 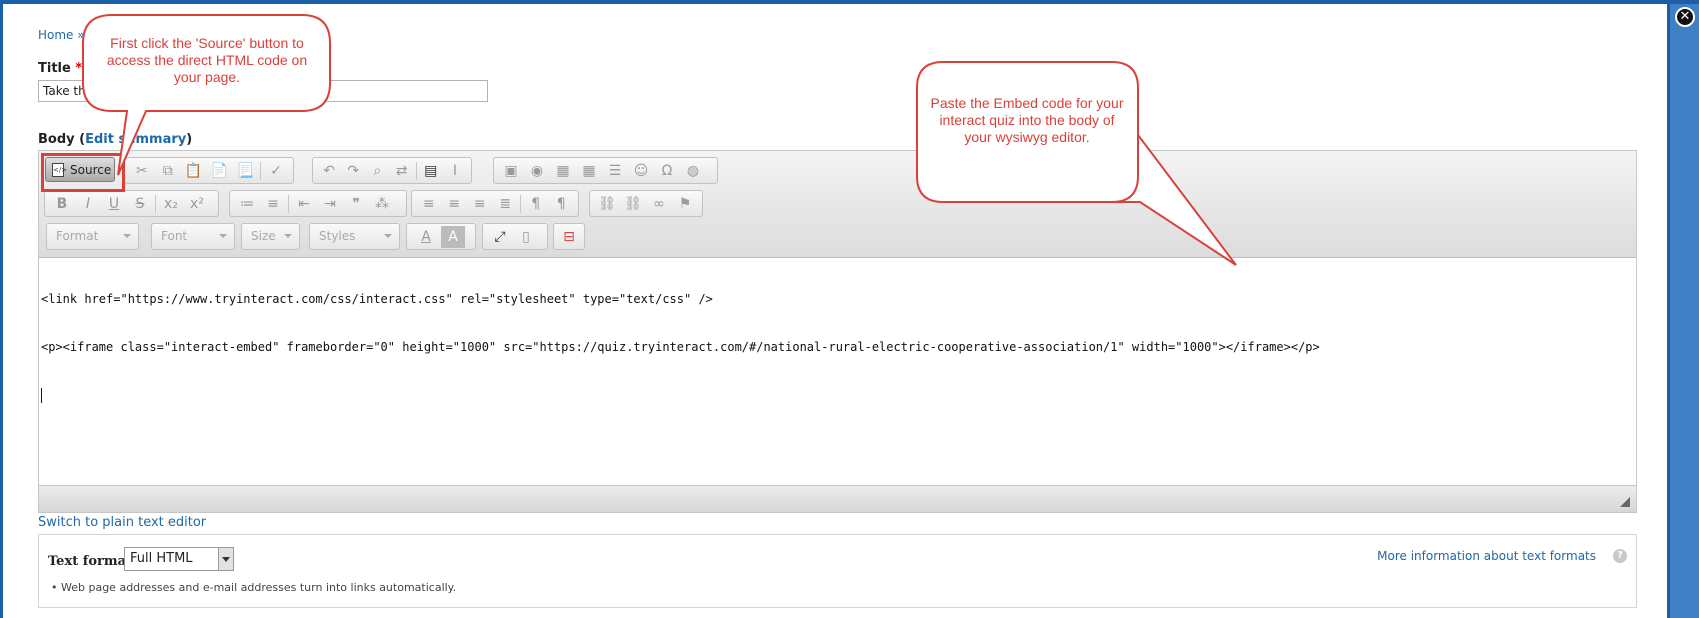 I want to click on blockquote-icon: ❞, so click(x=356, y=204).